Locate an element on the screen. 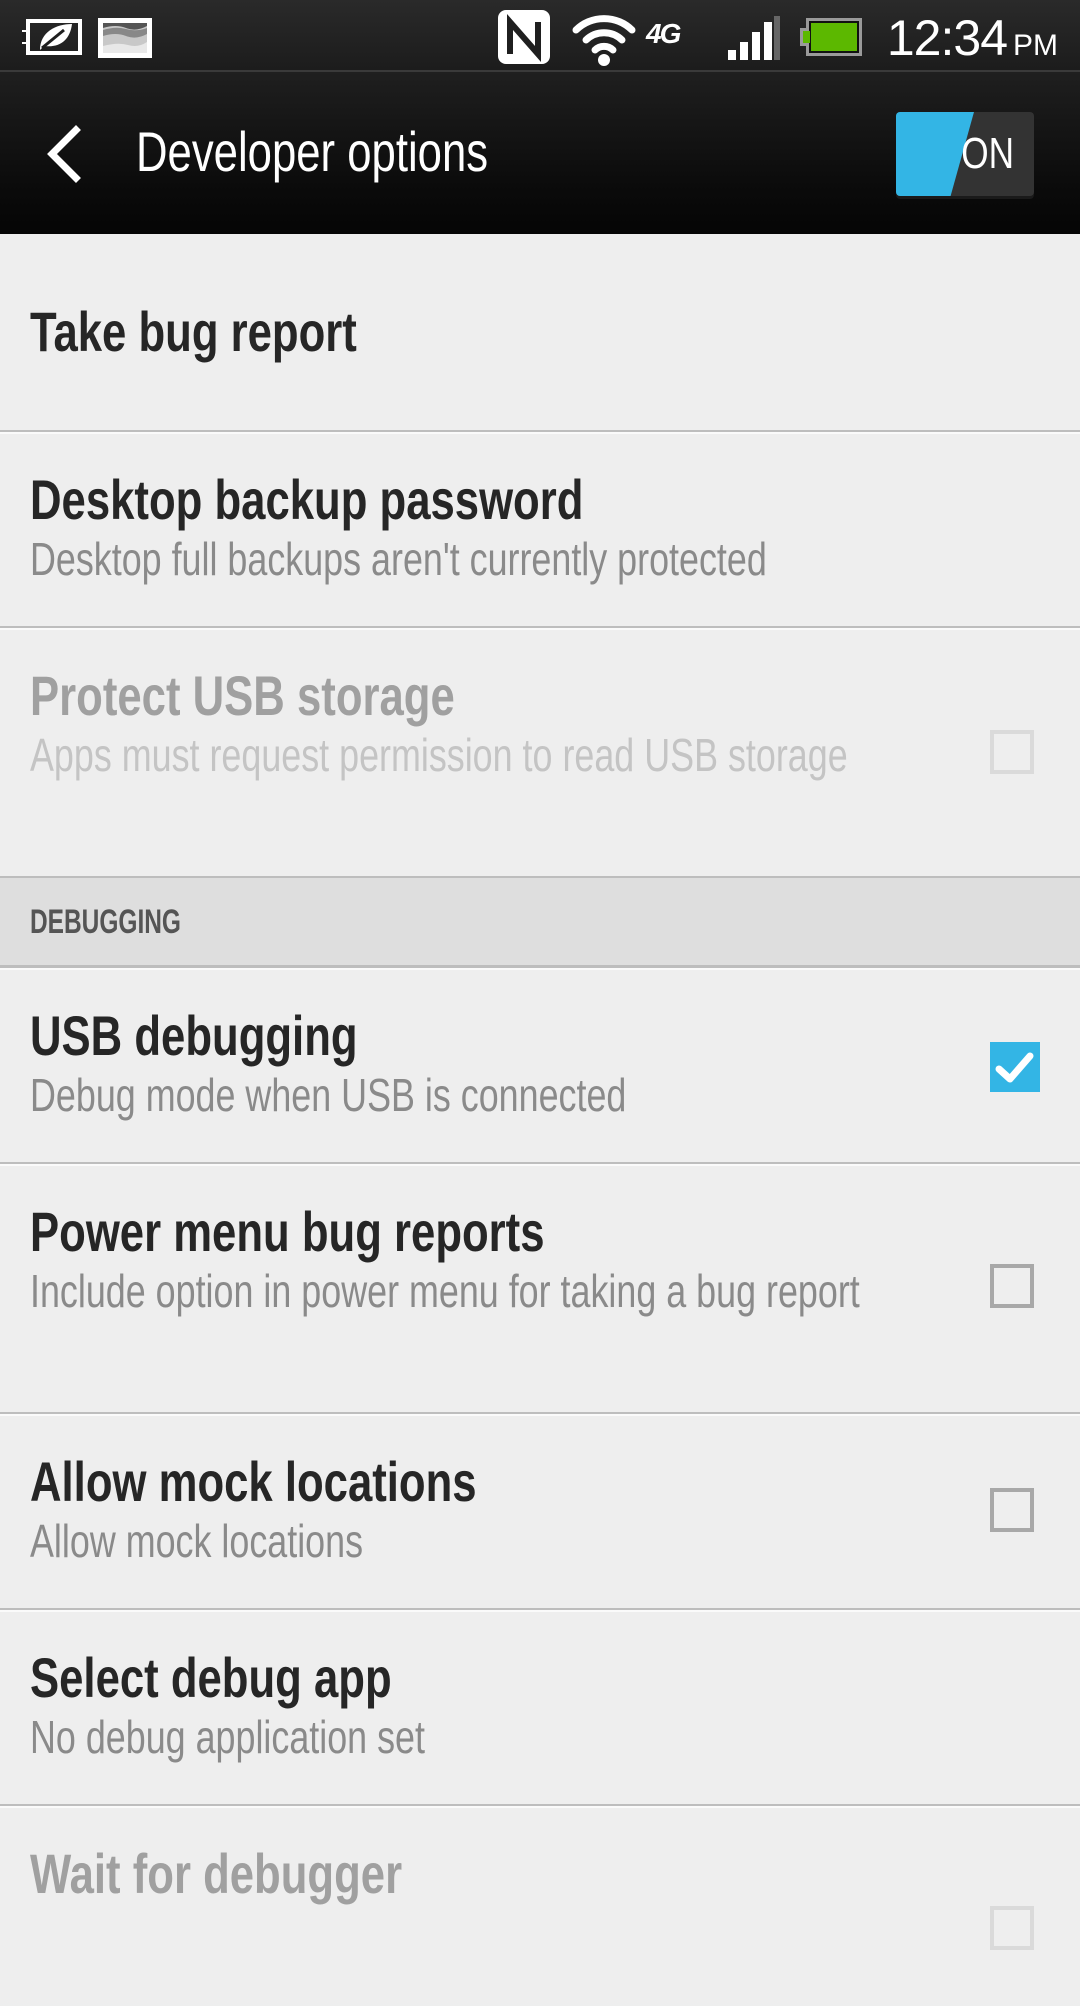 This screenshot has width=1080, height=2006. signal-strength-icon is located at coordinates (754, 38).